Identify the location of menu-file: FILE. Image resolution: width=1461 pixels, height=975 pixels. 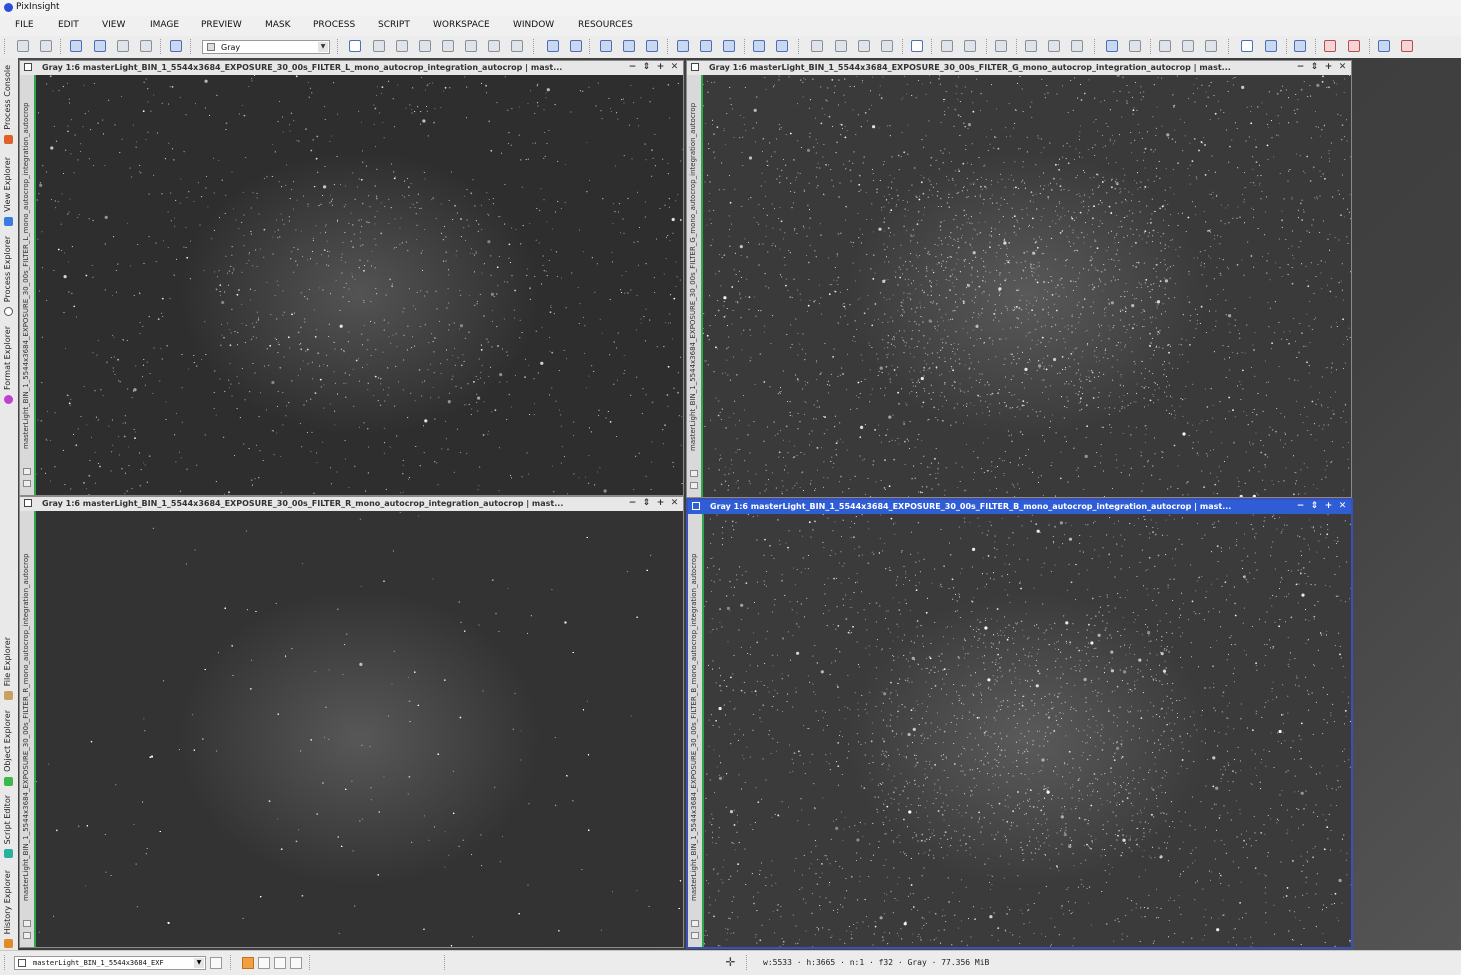
(24, 25).